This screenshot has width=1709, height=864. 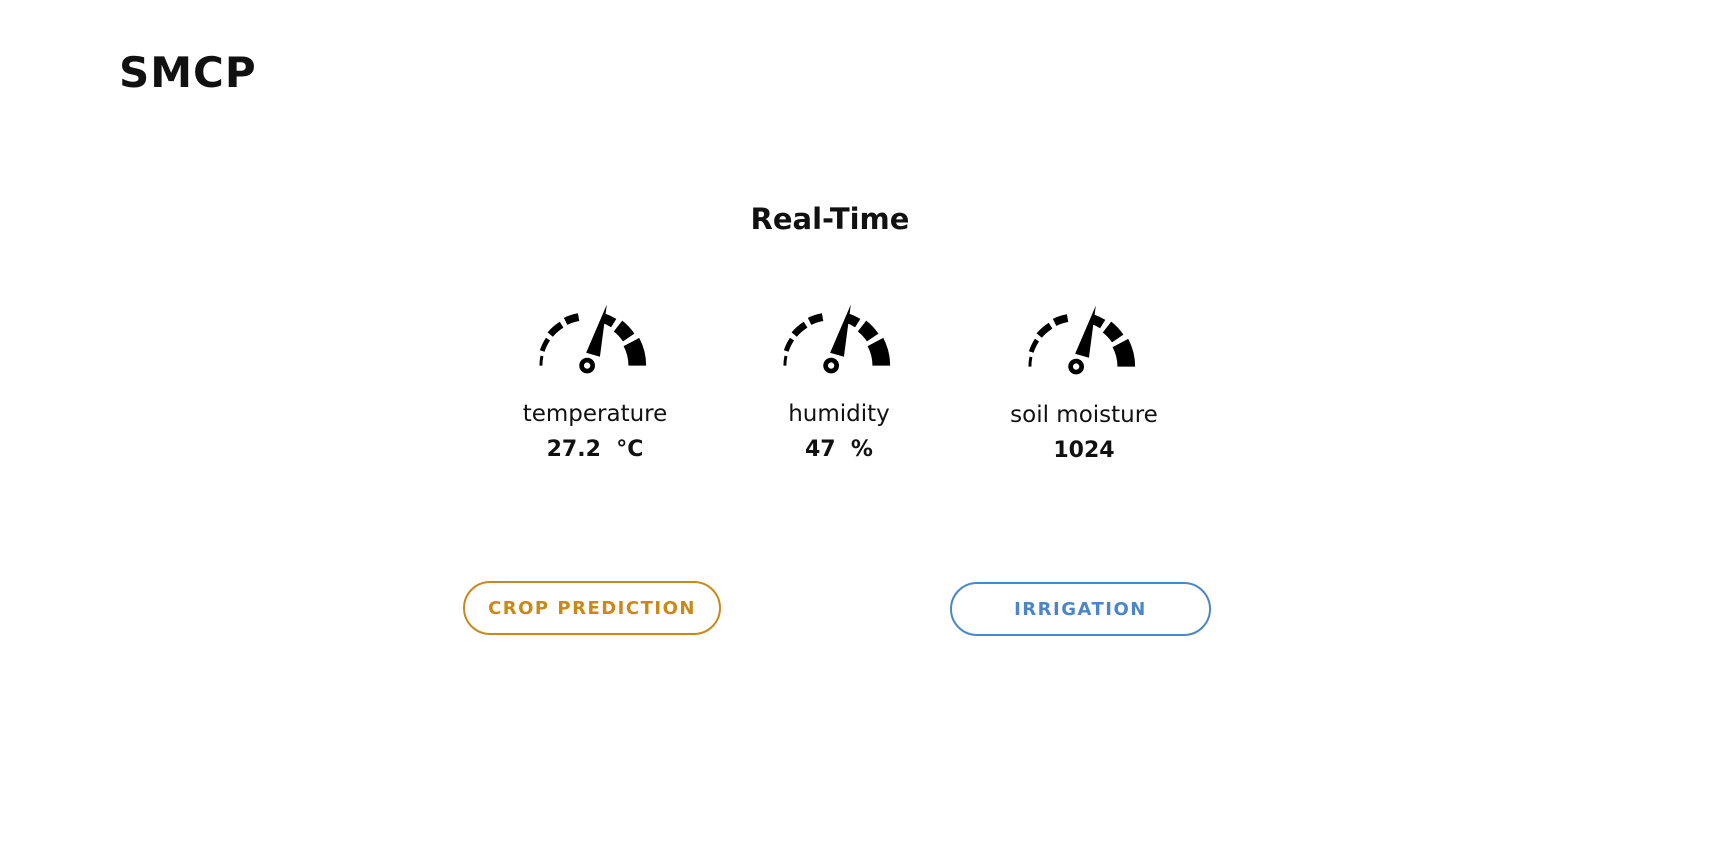 What do you see at coordinates (1084, 450) in the screenshot?
I see `sensor-reading: 1024` at bounding box center [1084, 450].